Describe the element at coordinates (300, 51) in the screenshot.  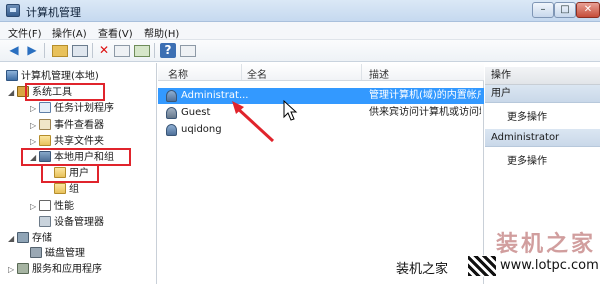
I see `toolbar: ◀ ▶ ✕ ?` at that location.